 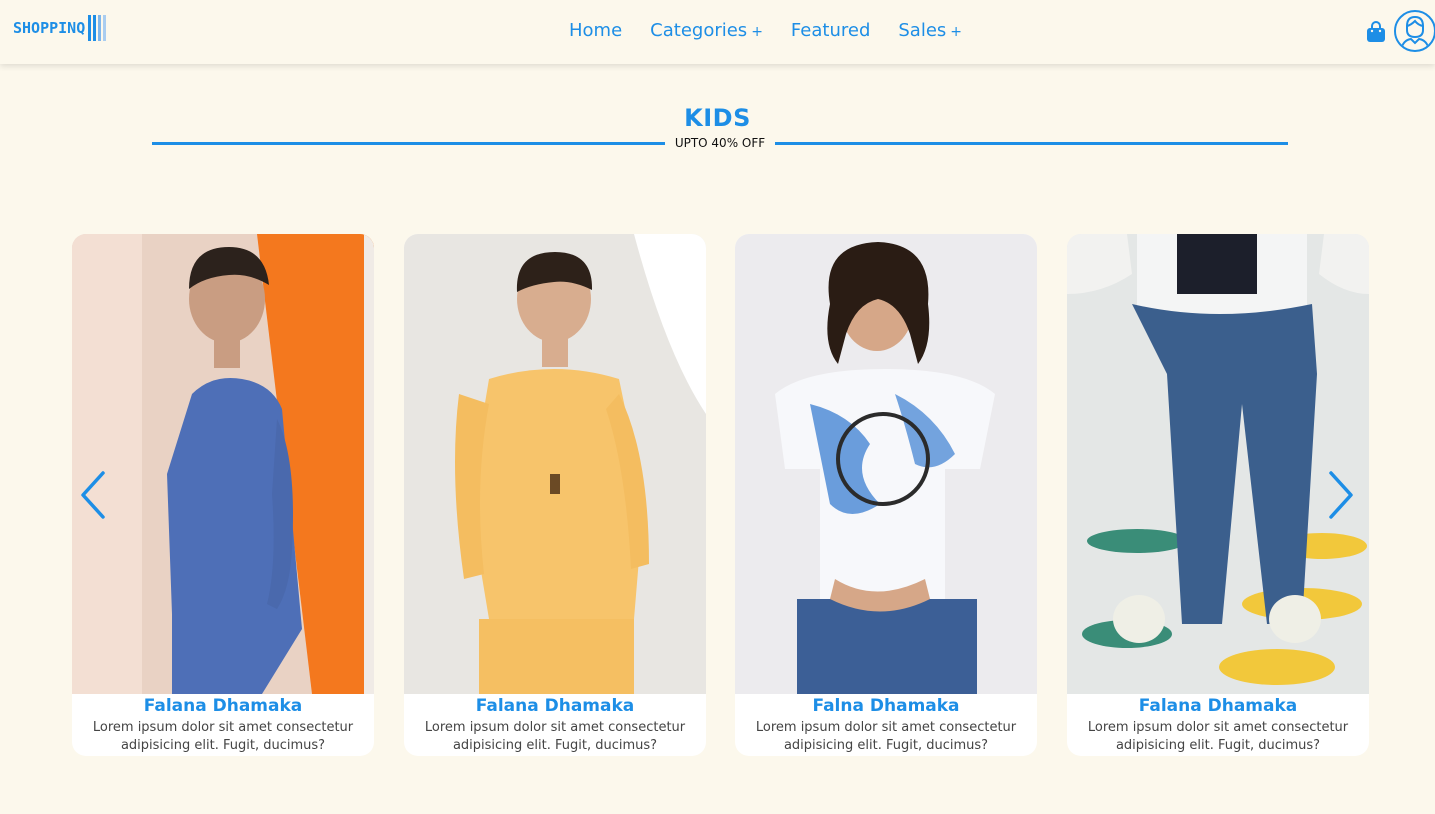 What do you see at coordinates (699, 30) in the screenshot?
I see `nav-categories-label: Categories` at bounding box center [699, 30].